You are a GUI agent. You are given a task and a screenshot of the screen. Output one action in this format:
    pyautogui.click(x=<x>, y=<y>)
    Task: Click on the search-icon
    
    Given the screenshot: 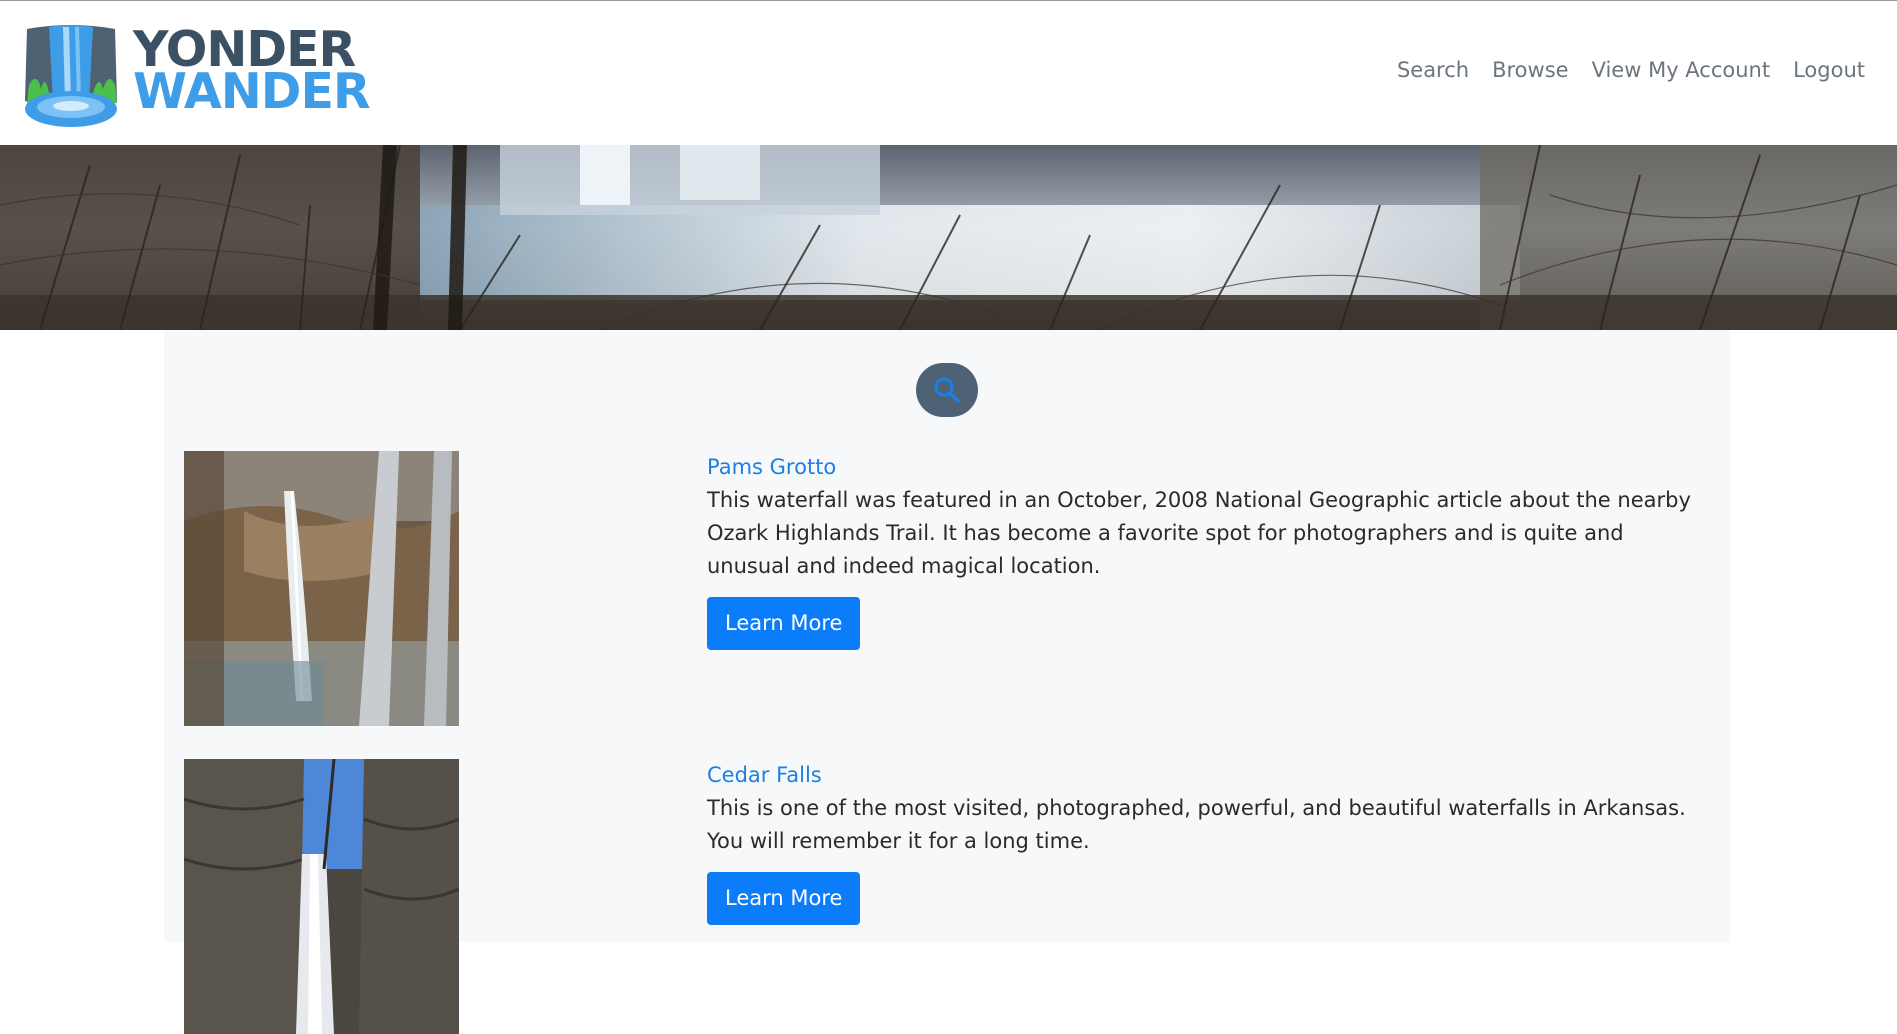 What is the action you would take?
    pyautogui.click(x=947, y=390)
    